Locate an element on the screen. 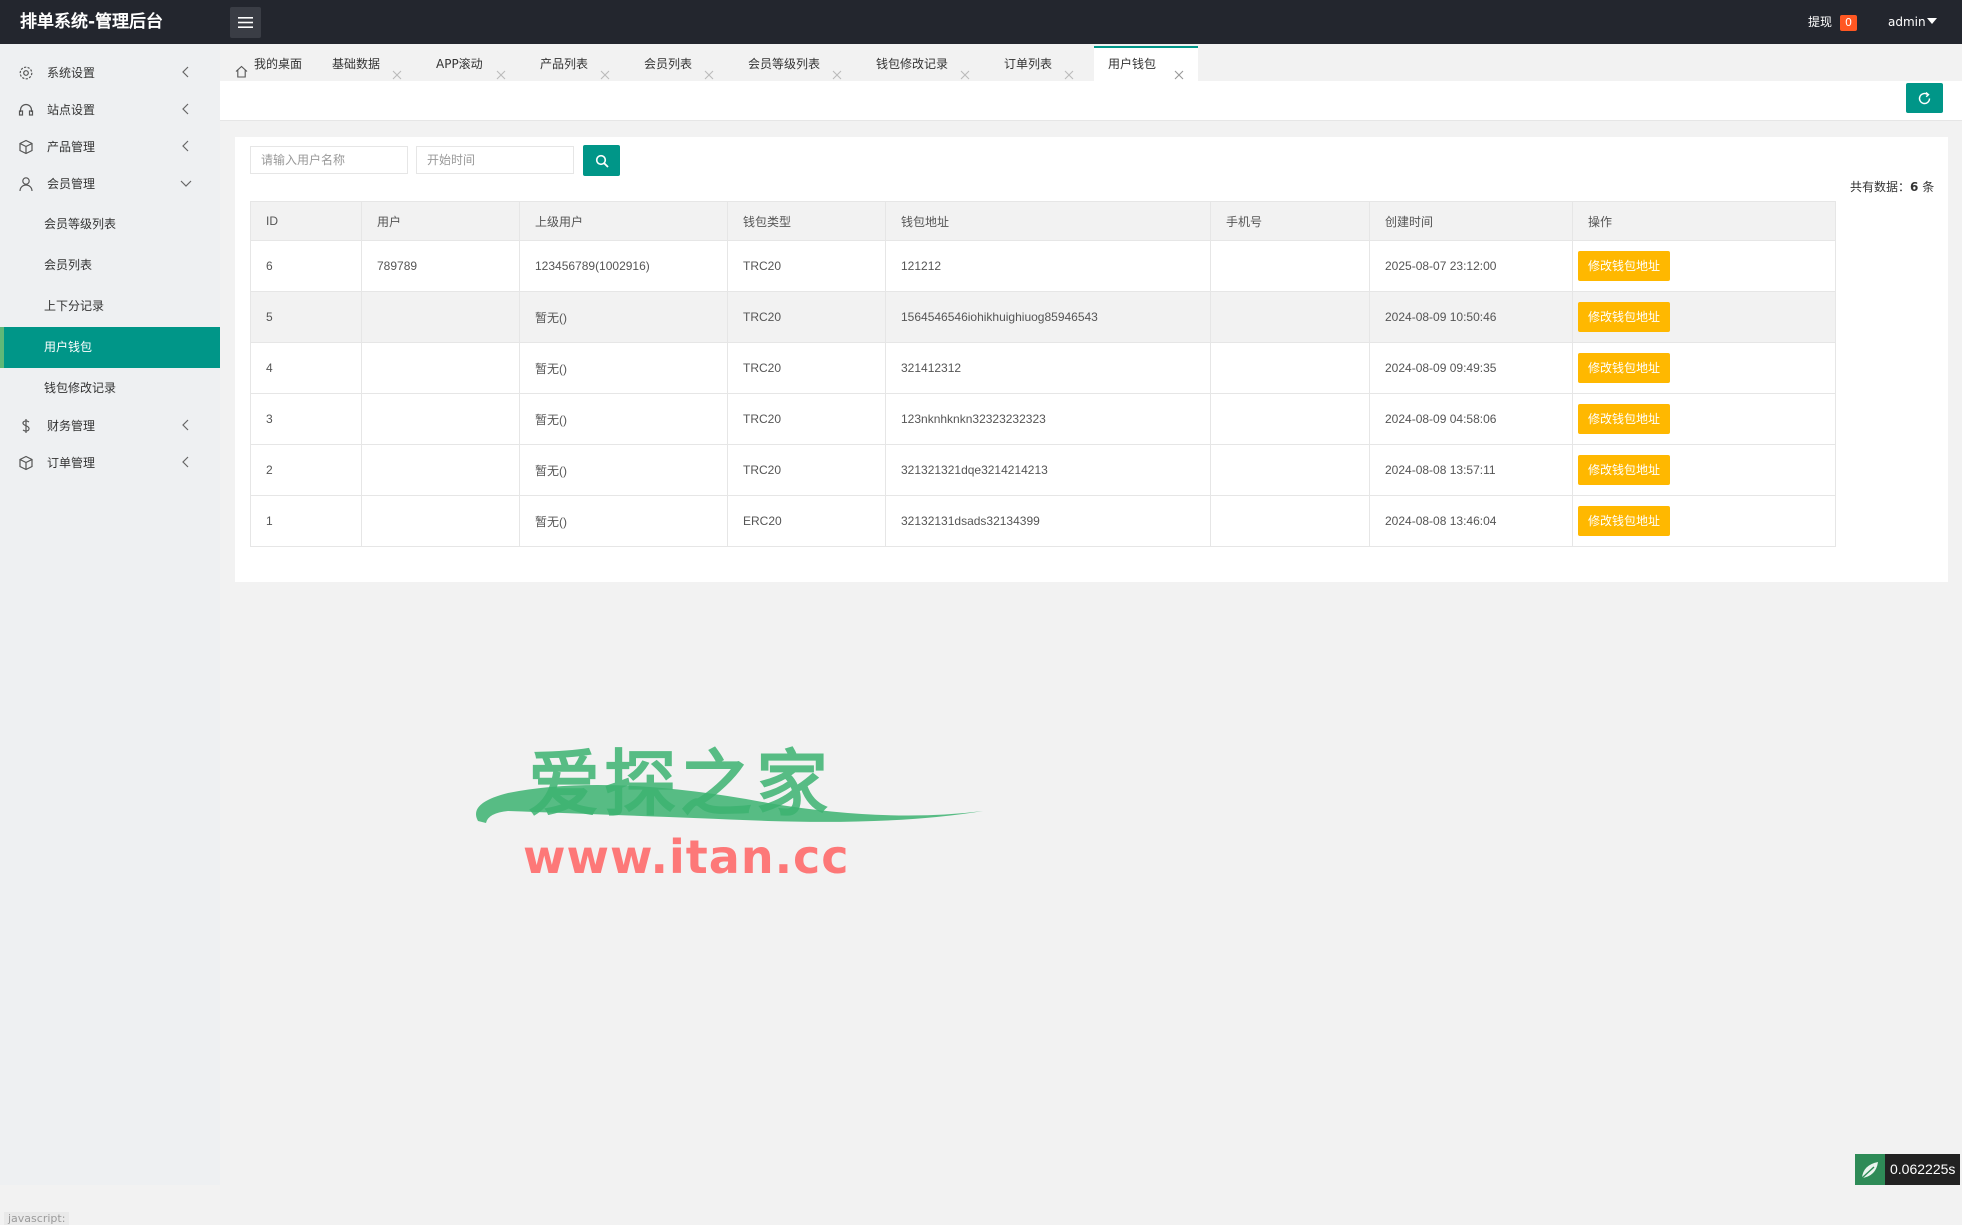 Image resolution: width=1962 pixels, height=1225 pixels. menu-toggle-button is located at coordinates (245, 22).